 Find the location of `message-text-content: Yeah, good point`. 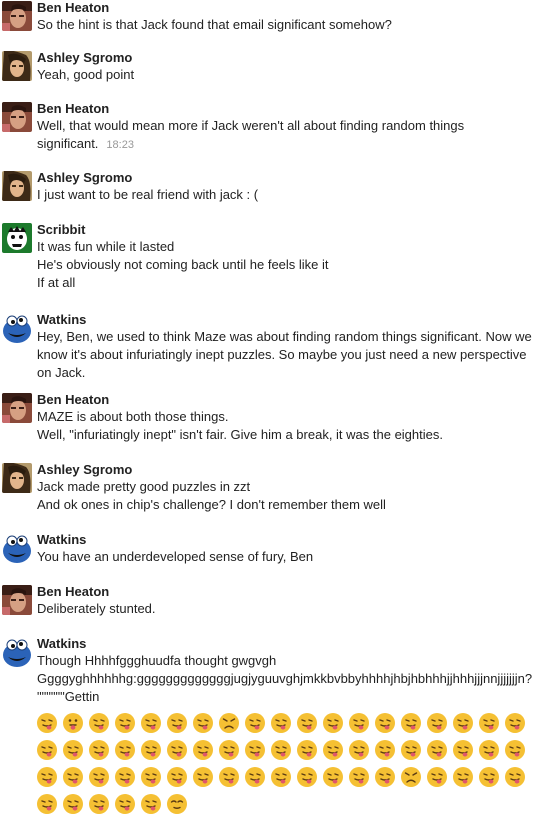

message-text-content: Yeah, good point is located at coordinates (86, 74).